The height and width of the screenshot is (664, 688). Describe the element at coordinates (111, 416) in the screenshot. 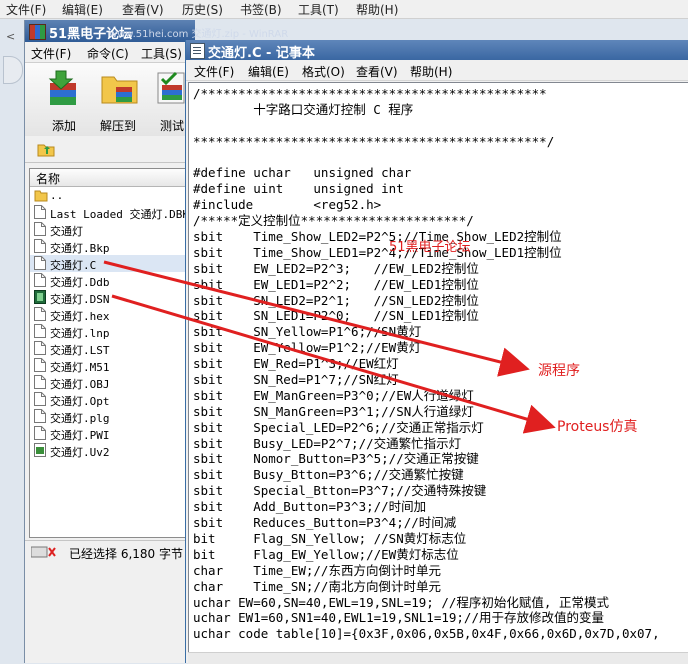

I see `file-row: 交通灯.plg` at that location.